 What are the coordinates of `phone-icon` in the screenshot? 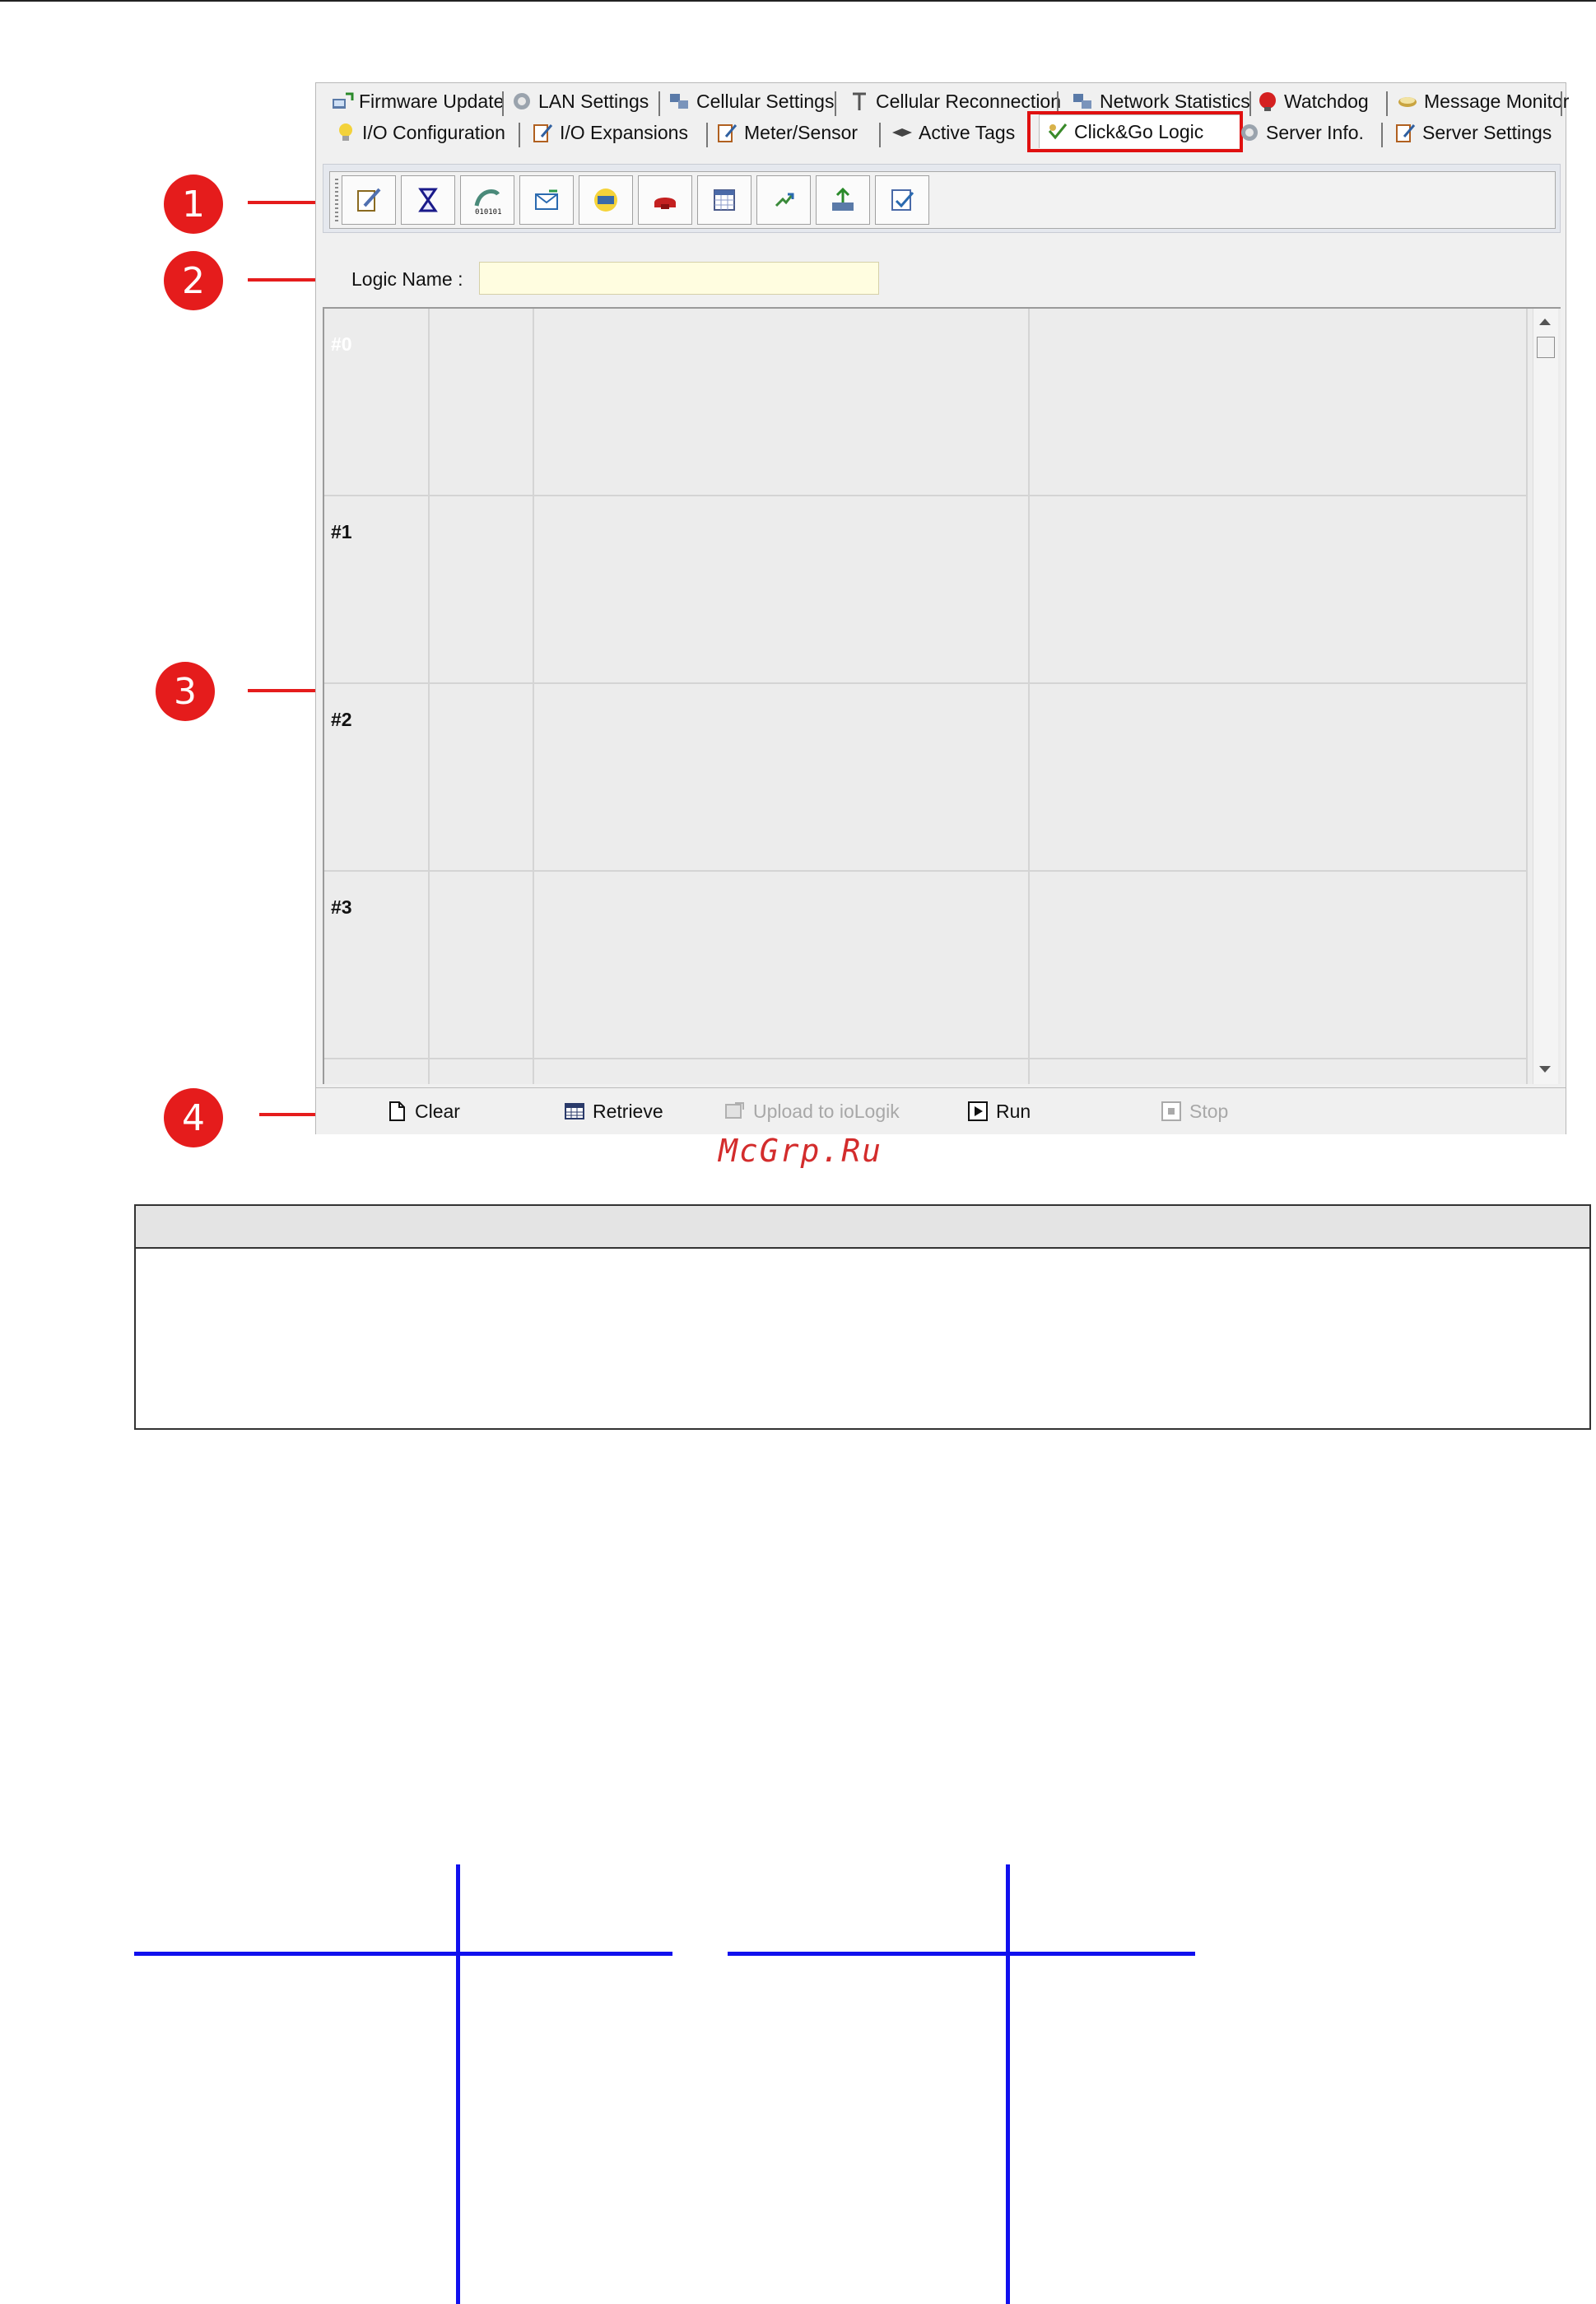 It's located at (665, 203).